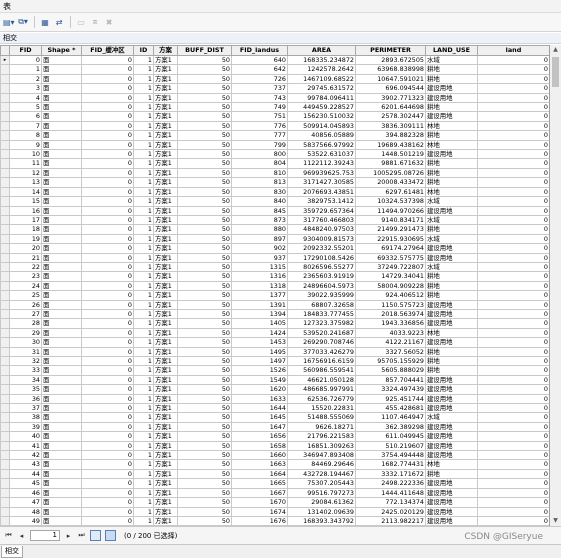 The image size is (561, 558). Describe the element at coordinates (390, 163) in the screenshot. I see `table-cell: 9881.671632` at that location.